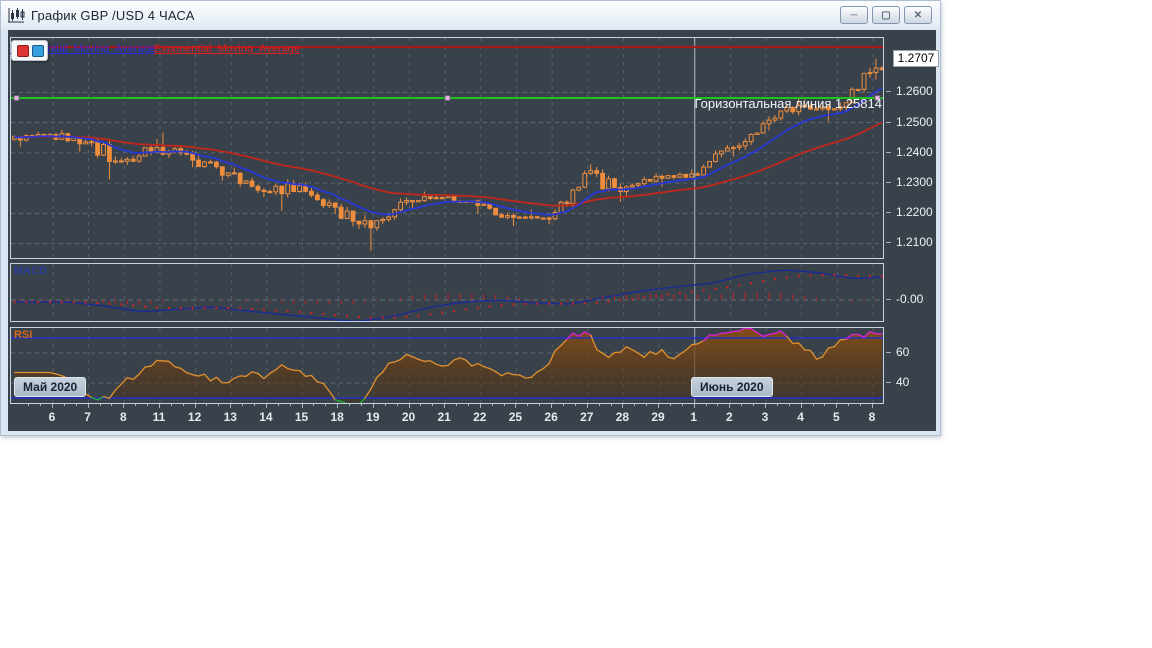 The height and width of the screenshot is (648, 1152). What do you see at coordinates (16, 15) in the screenshot?
I see `chart-app-icon` at bounding box center [16, 15].